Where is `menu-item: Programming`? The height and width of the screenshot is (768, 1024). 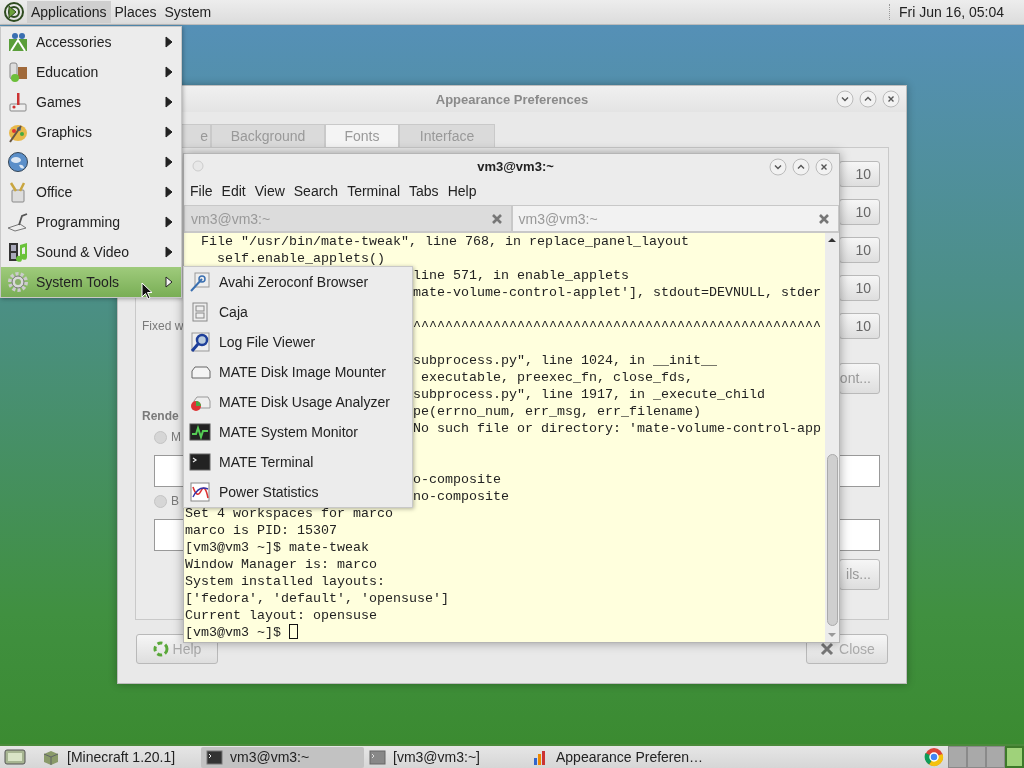
menu-item: Programming is located at coordinates (91, 222).